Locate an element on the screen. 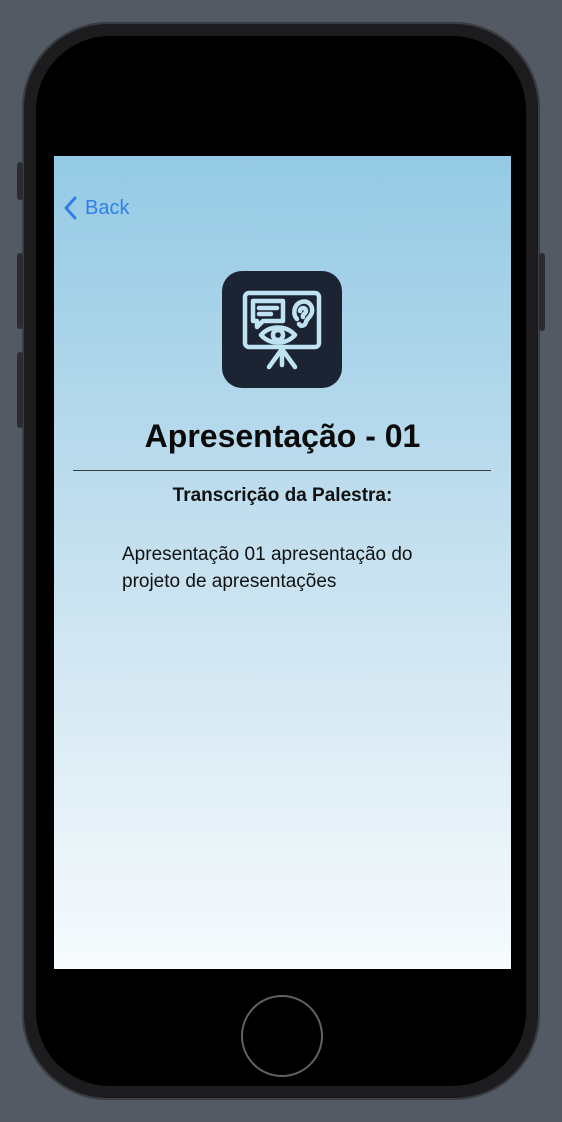 The image size is (562, 1122). volume-up-button is located at coordinates (20, 291).